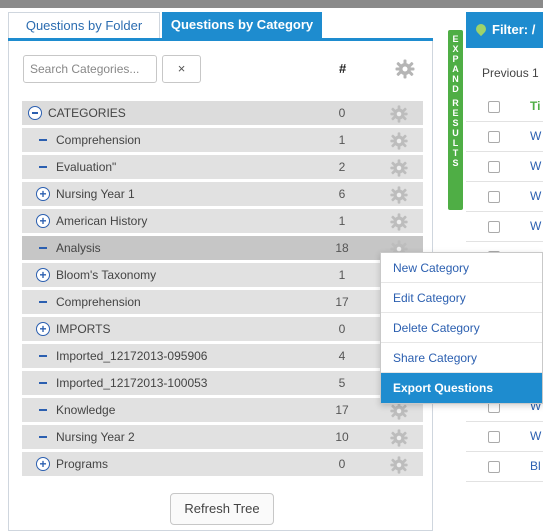  Describe the element at coordinates (222, 356) in the screenshot. I see `category-row: Imported_12172013-095906 4` at that location.